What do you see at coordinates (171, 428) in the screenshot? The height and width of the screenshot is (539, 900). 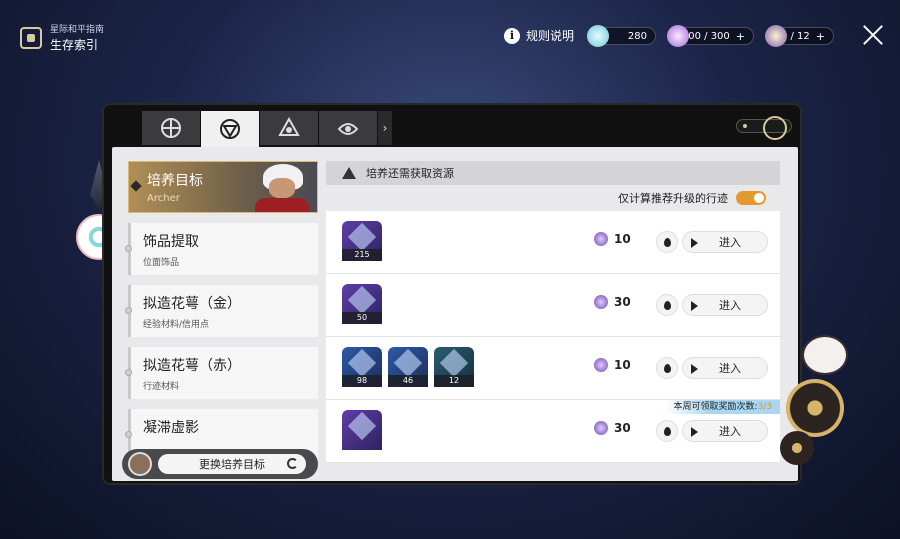 I see `list-item-title: 凝滞虚影` at bounding box center [171, 428].